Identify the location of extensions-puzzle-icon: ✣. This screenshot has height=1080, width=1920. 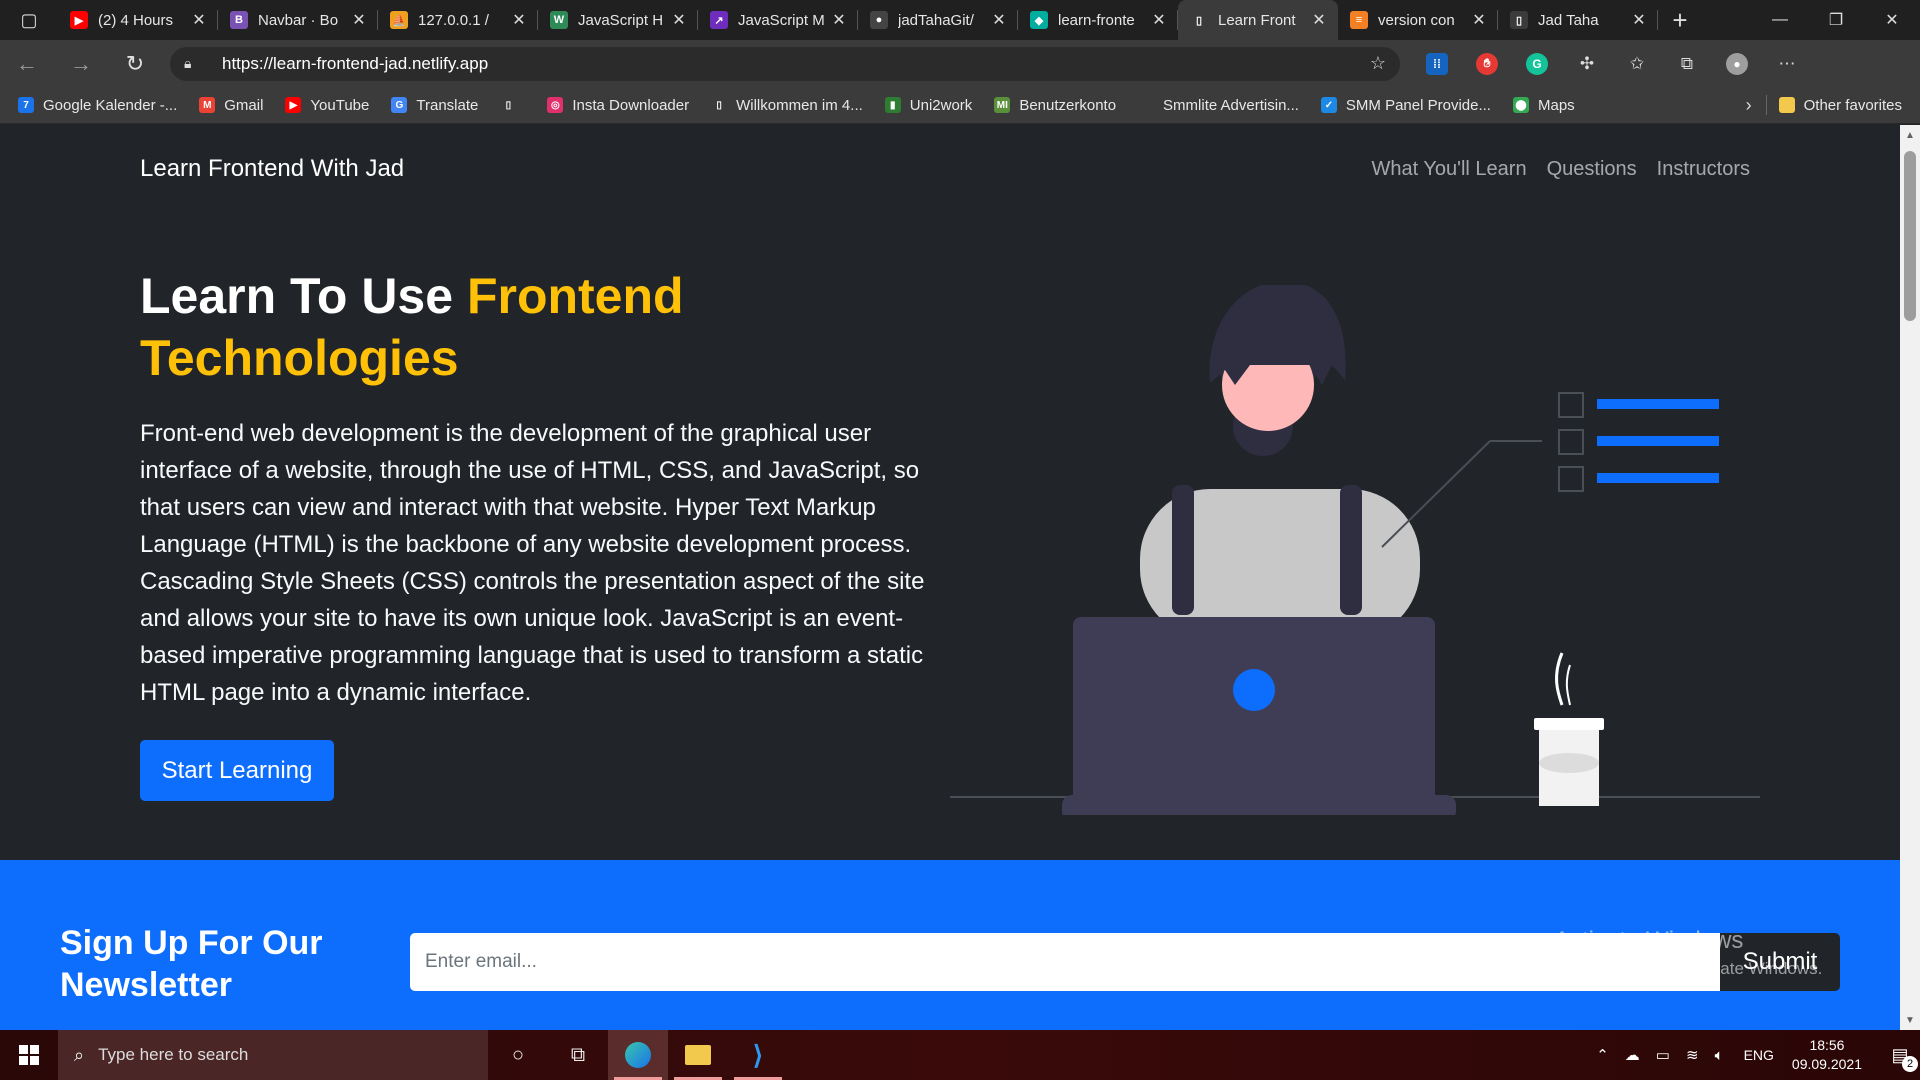
(1587, 63).